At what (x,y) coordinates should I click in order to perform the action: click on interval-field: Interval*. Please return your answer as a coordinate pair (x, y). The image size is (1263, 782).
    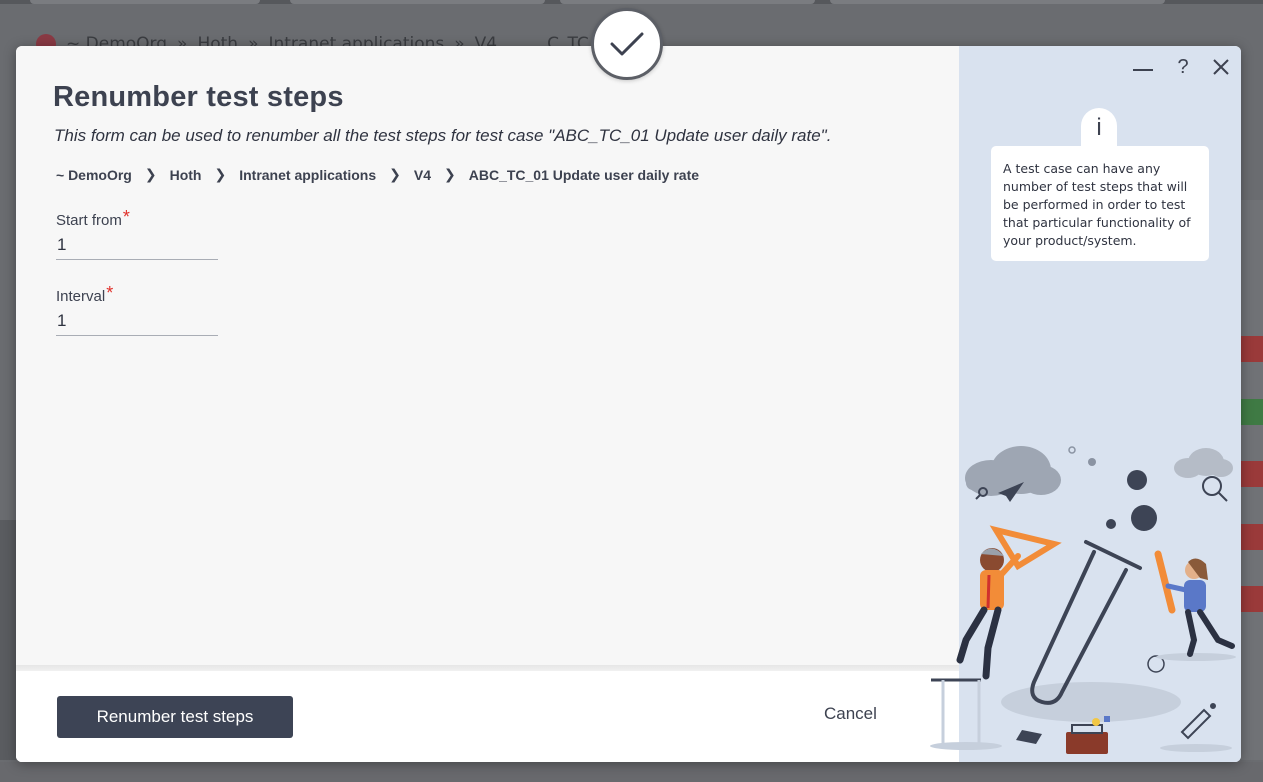
    Looking at the image, I should click on (137, 309).